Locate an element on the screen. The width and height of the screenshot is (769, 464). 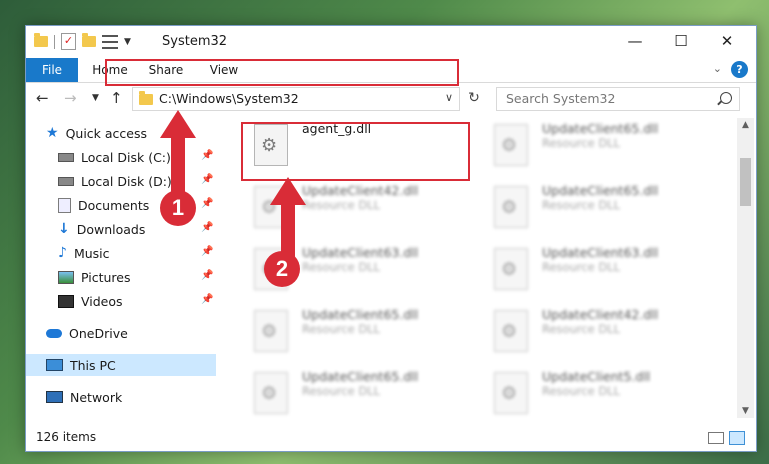
sidebar-item-label: Network is located at coordinates (96, 397).